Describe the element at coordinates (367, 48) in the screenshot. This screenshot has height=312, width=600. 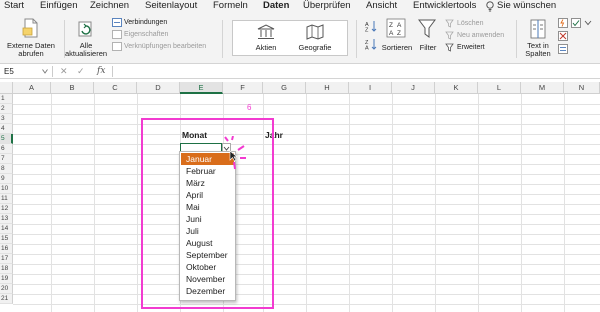
I see `svg-text: A` at that location.